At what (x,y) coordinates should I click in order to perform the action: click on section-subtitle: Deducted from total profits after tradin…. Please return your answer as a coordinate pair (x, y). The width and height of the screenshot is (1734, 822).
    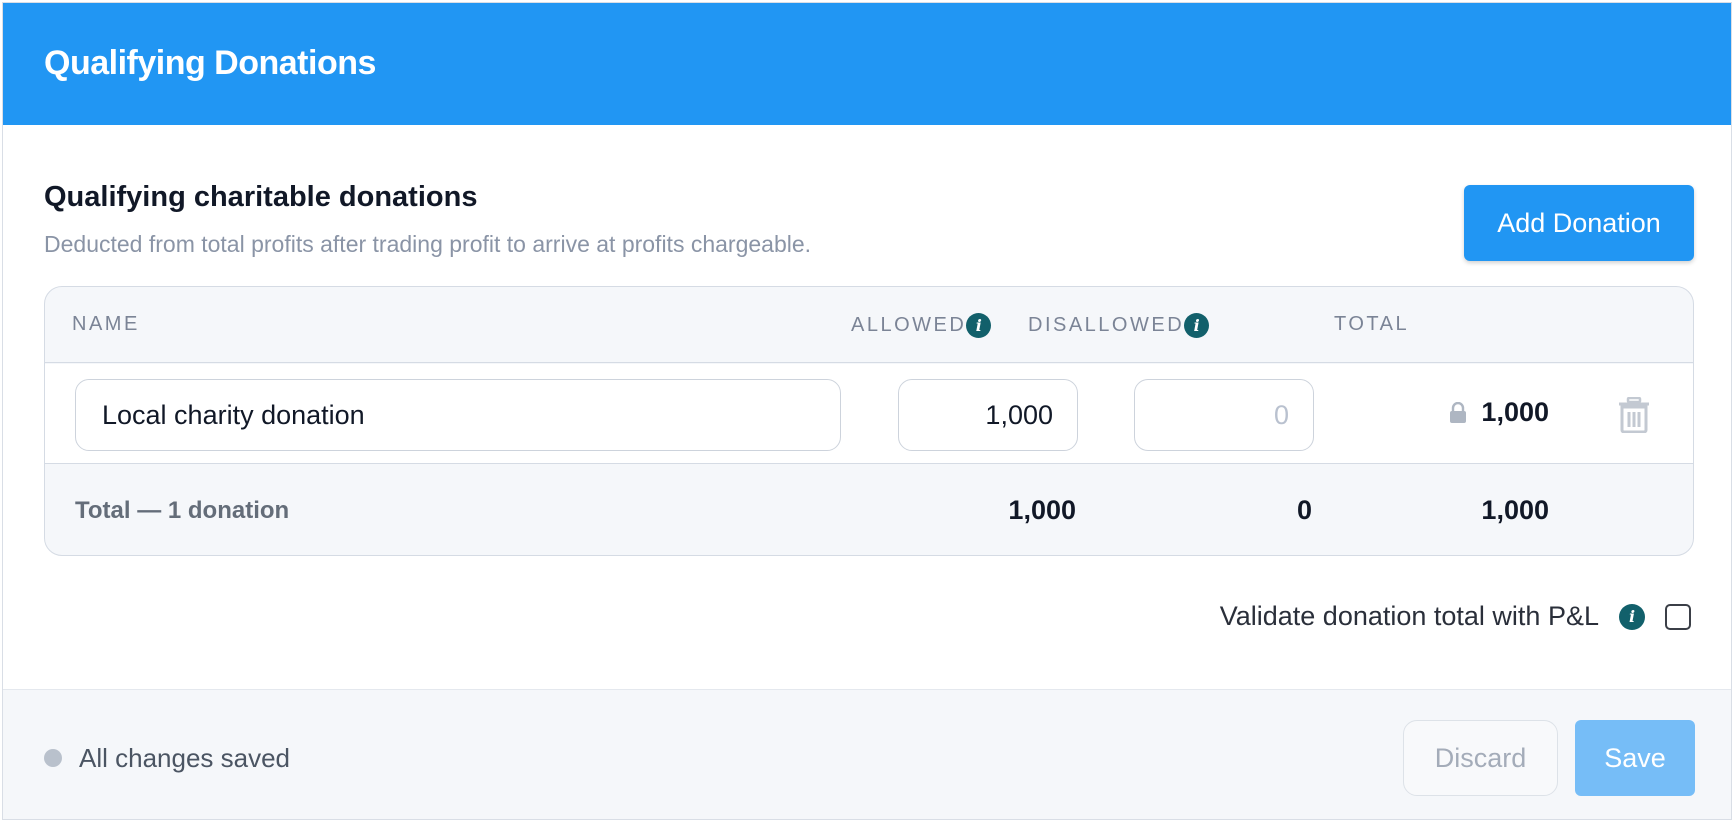
    Looking at the image, I should click on (428, 244).